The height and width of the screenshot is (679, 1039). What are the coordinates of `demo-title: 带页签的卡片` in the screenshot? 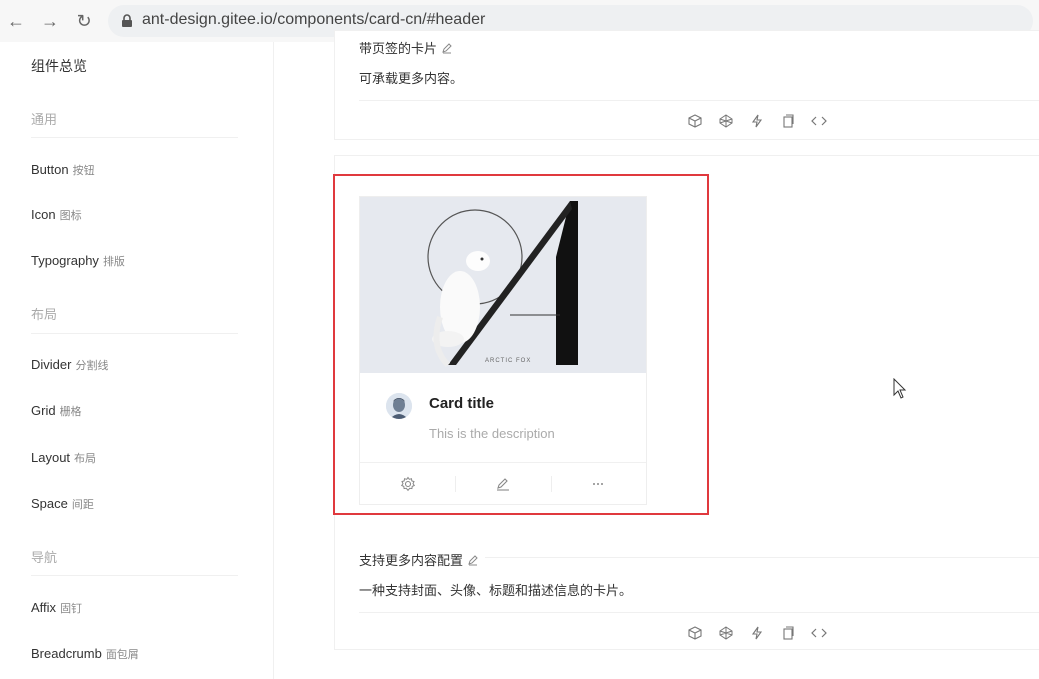 It's located at (406, 47).